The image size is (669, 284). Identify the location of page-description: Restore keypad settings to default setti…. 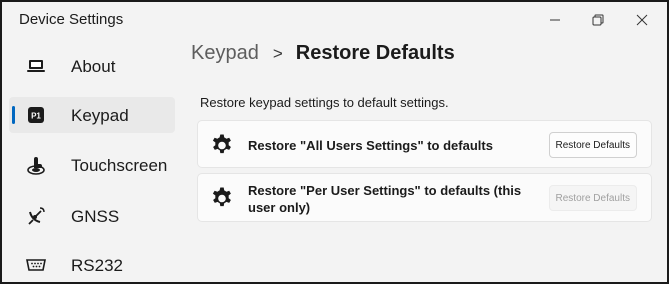
(324, 102).